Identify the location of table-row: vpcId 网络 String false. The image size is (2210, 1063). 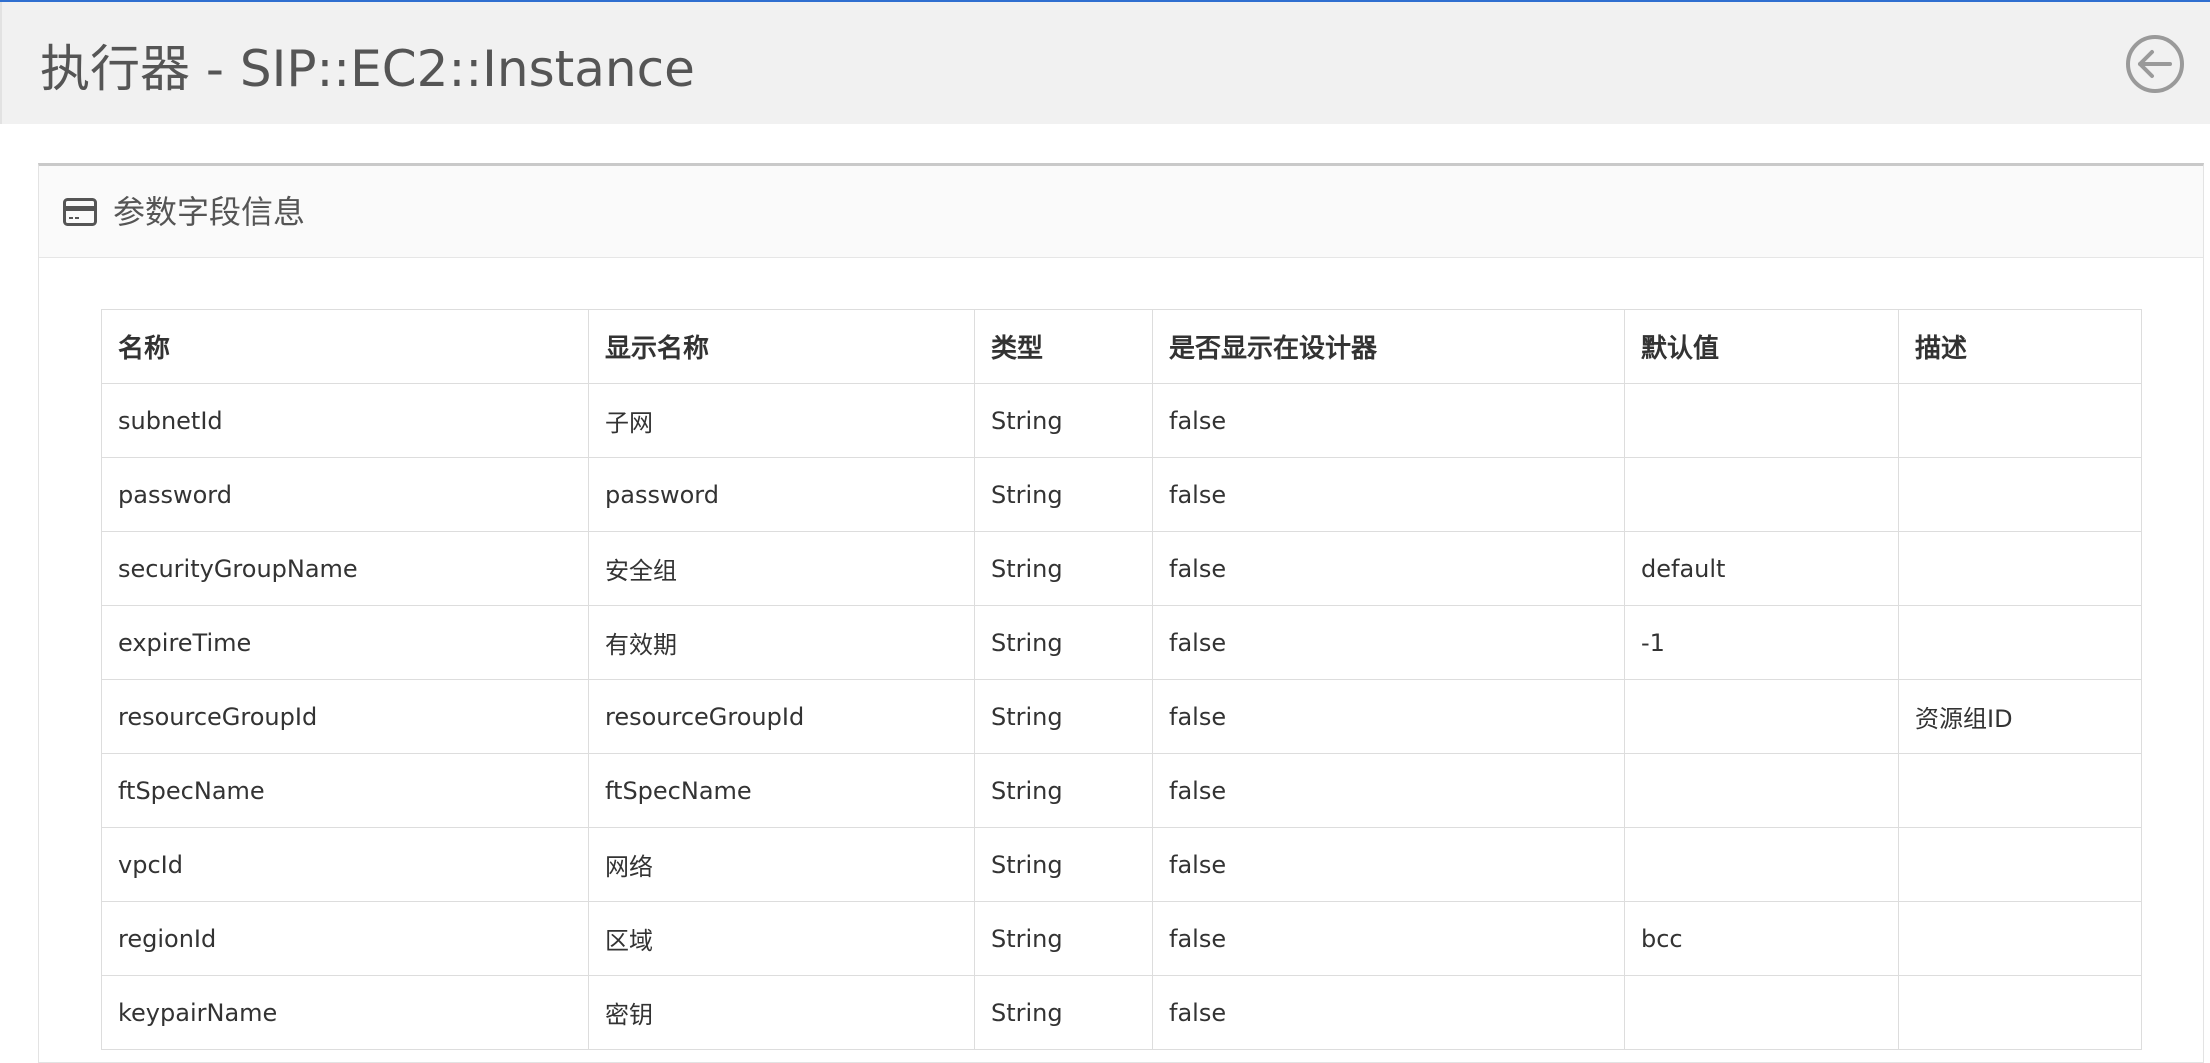
(1121, 864).